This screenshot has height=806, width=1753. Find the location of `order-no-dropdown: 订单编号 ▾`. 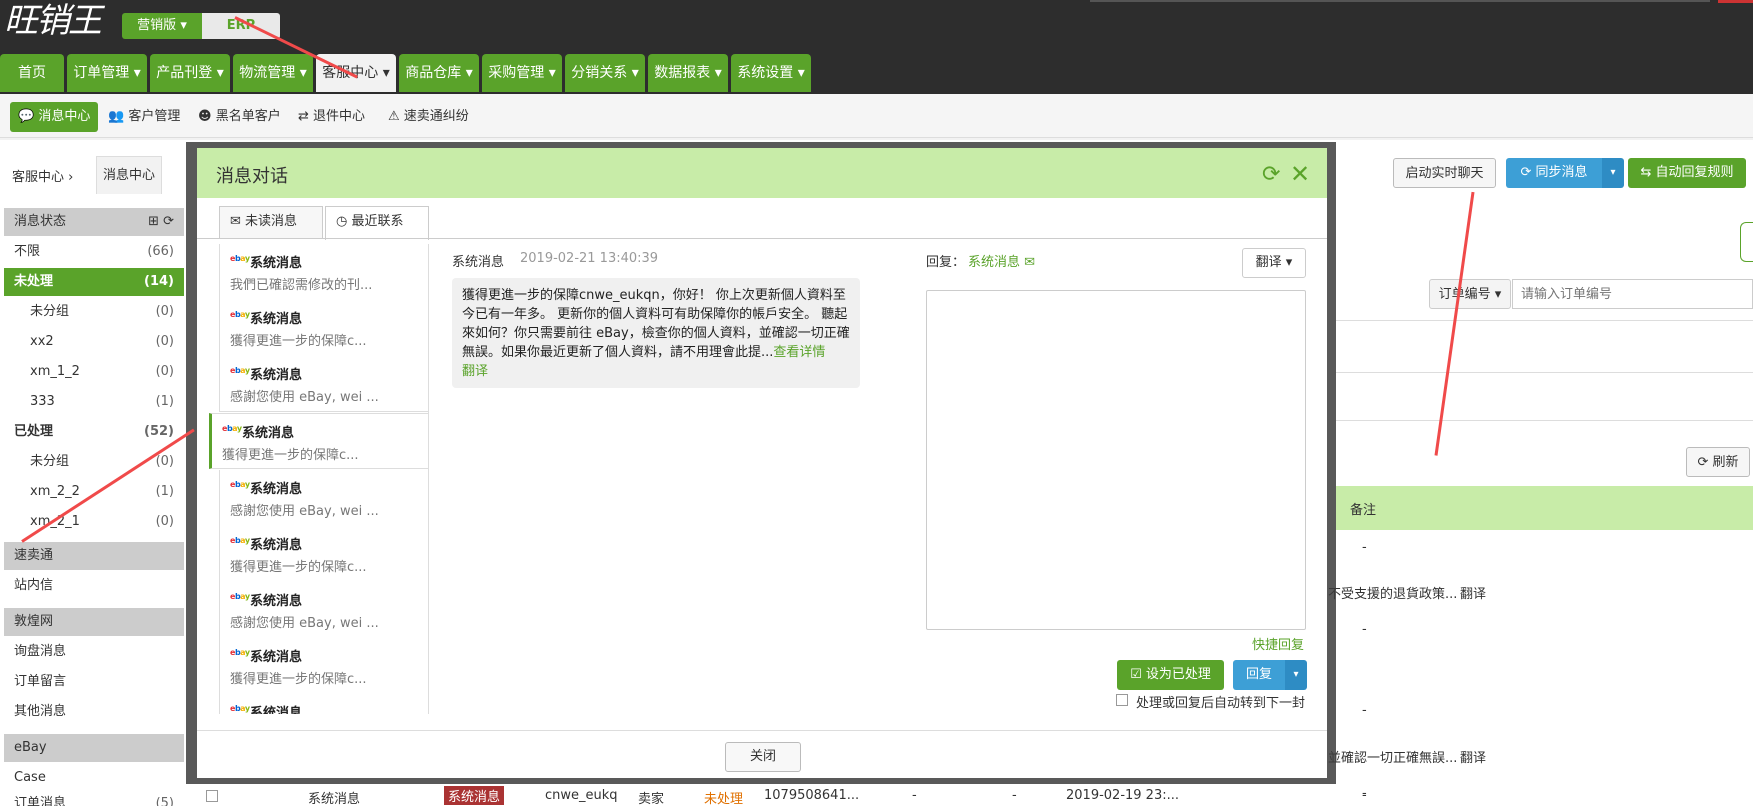

order-no-dropdown: 订单编号 ▾ is located at coordinates (1470, 294).